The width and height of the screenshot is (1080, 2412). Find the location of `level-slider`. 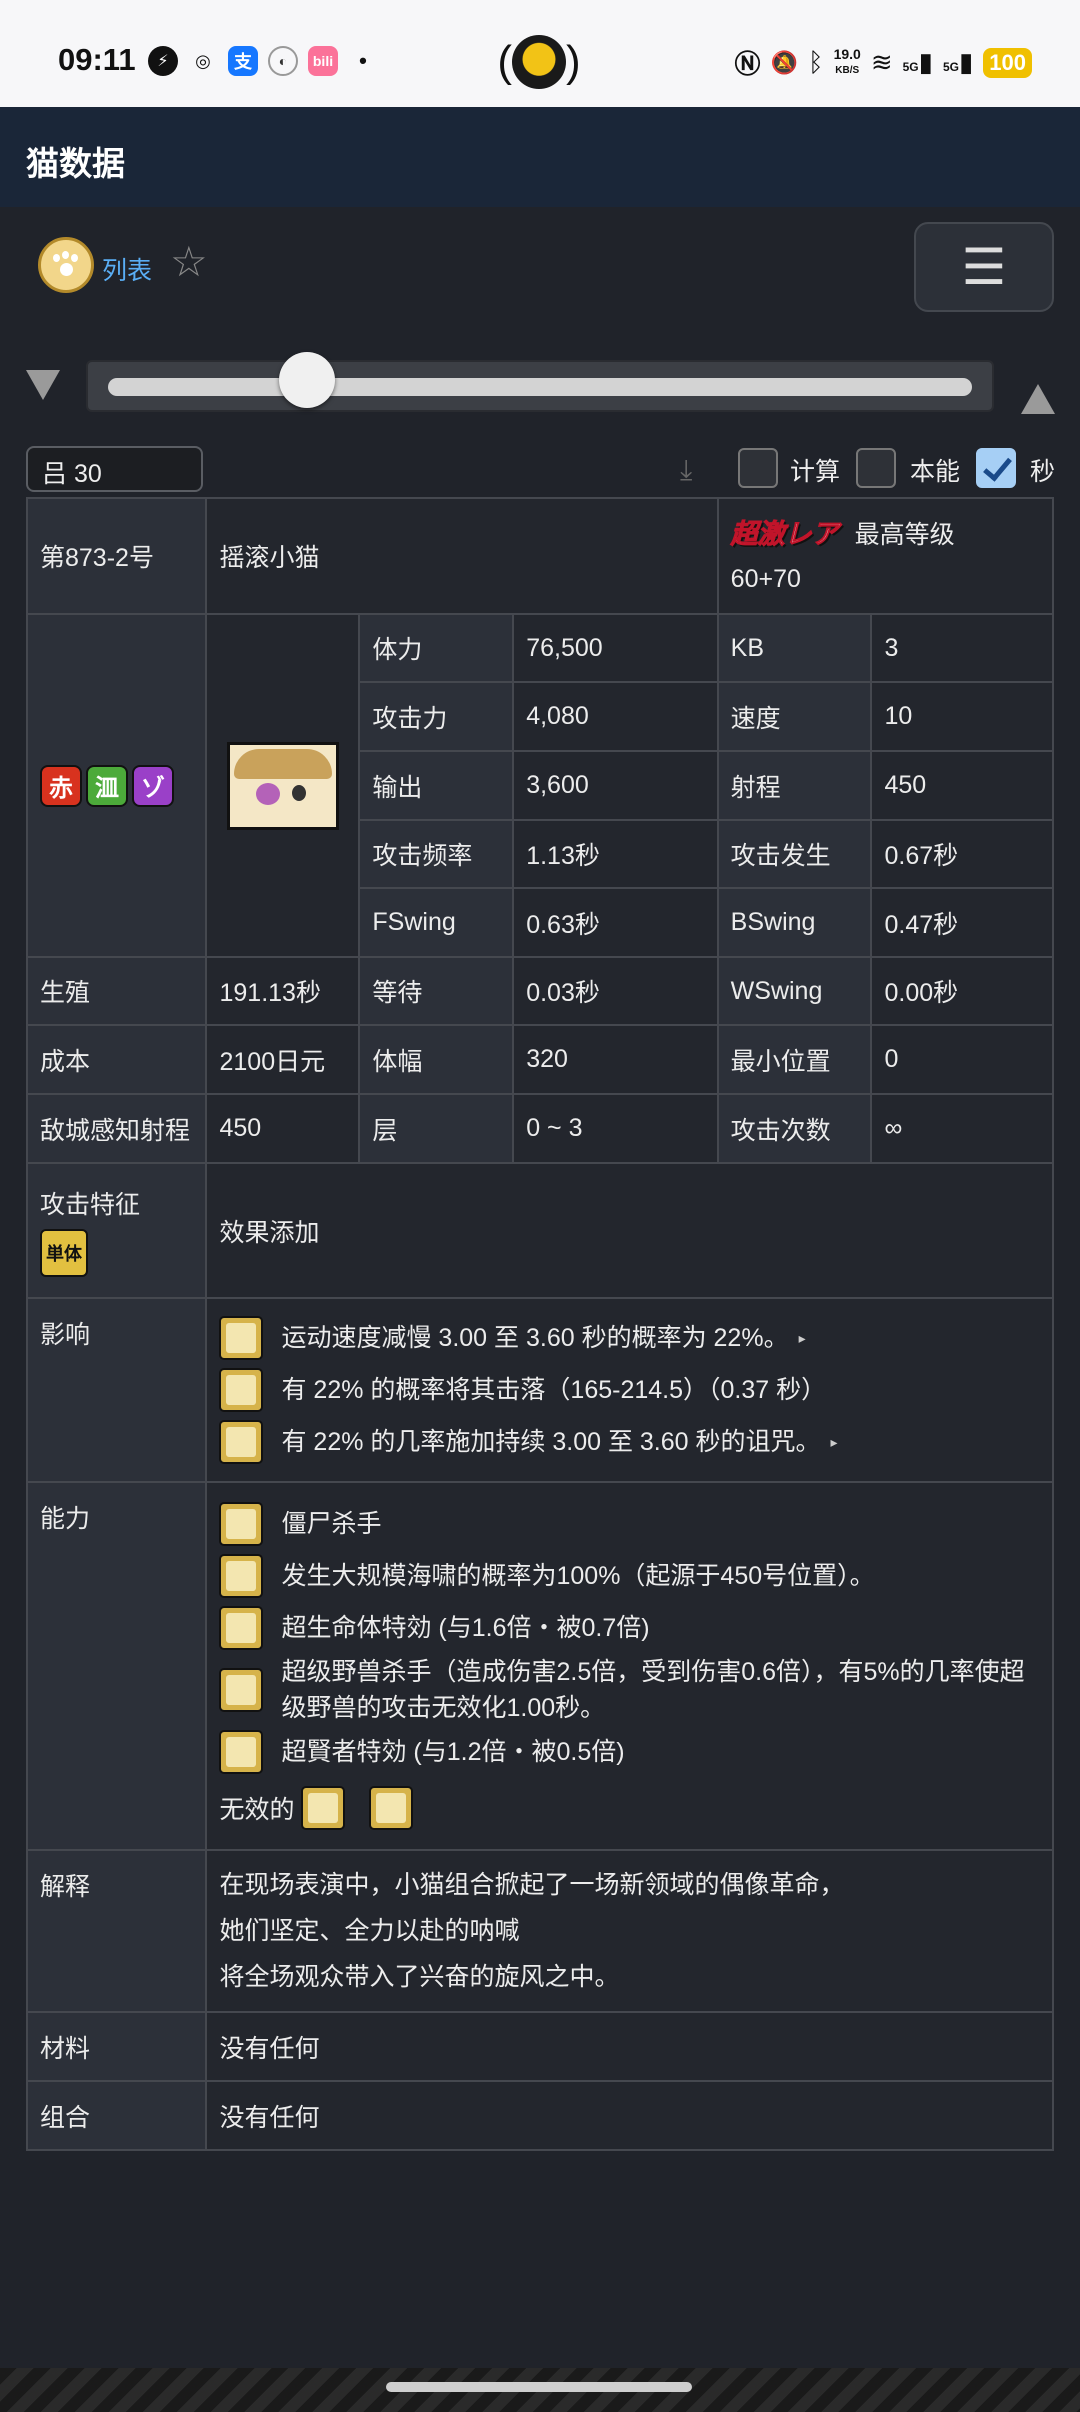

level-slider is located at coordinates (540, 382).